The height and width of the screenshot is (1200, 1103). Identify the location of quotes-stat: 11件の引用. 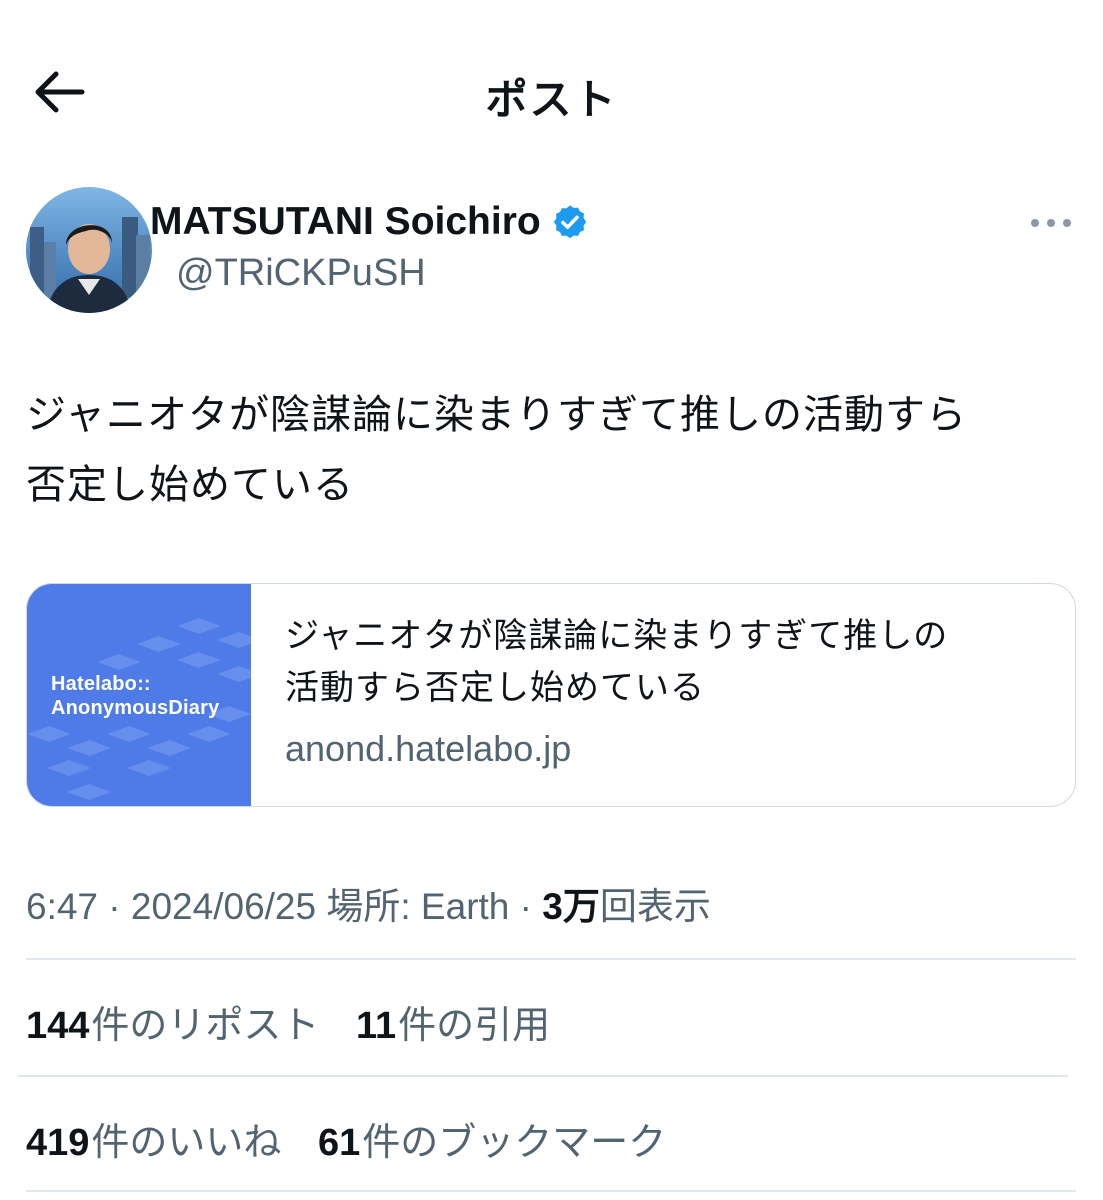
(453, 1021).